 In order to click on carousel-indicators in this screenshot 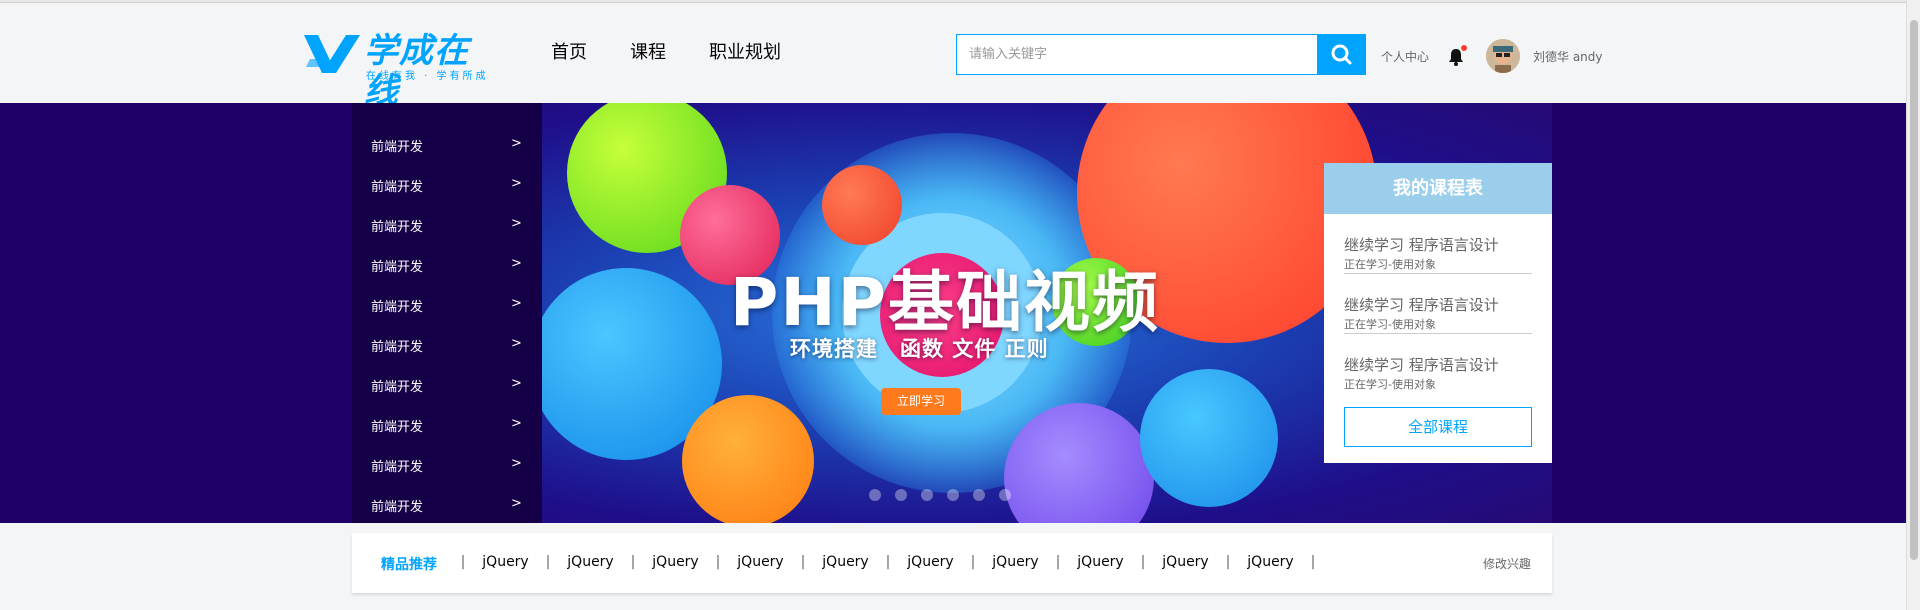, I will do `click(947, 495)`.